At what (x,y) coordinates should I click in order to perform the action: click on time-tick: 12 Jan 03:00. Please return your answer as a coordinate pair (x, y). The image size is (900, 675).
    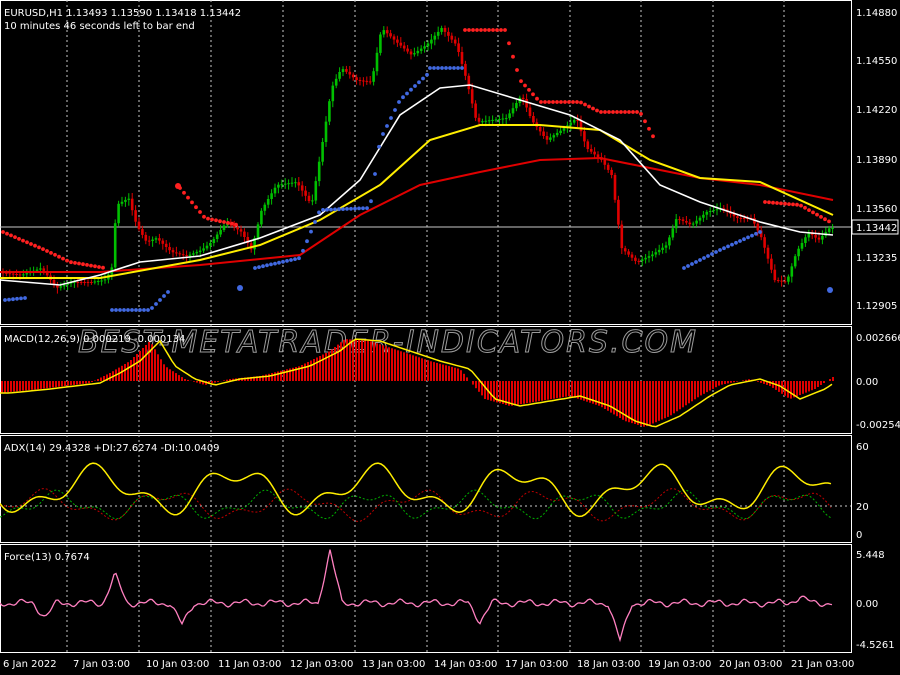
    Looking at the image, I should click on (321, 664).